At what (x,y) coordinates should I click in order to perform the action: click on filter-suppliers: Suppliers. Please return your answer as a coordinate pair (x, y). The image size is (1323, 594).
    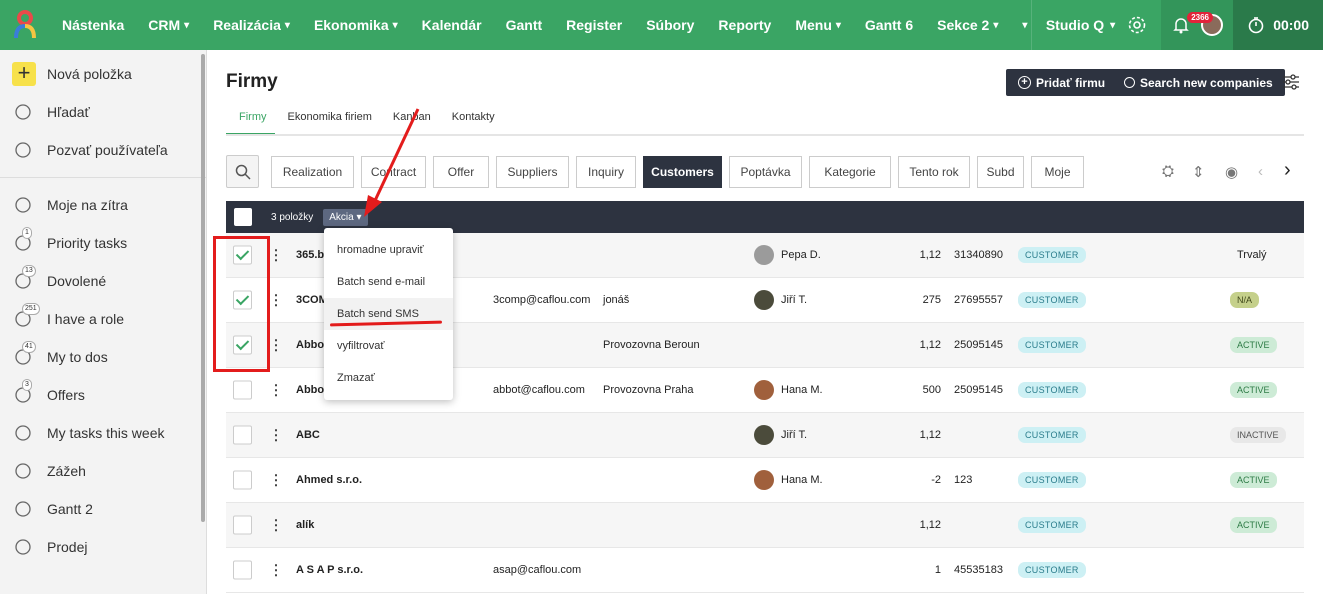
    Looking at the image, I should click on (532, 172).